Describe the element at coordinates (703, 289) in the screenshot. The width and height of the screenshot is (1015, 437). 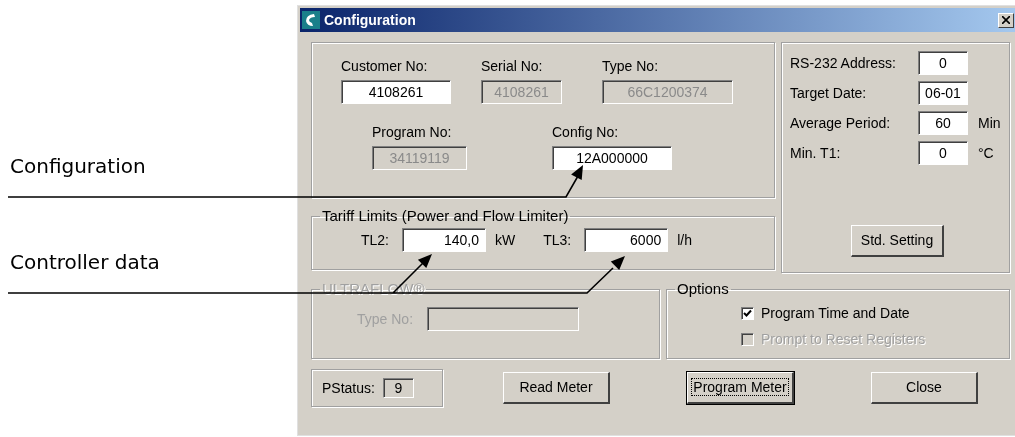
I see `group-title: Options` at that location.